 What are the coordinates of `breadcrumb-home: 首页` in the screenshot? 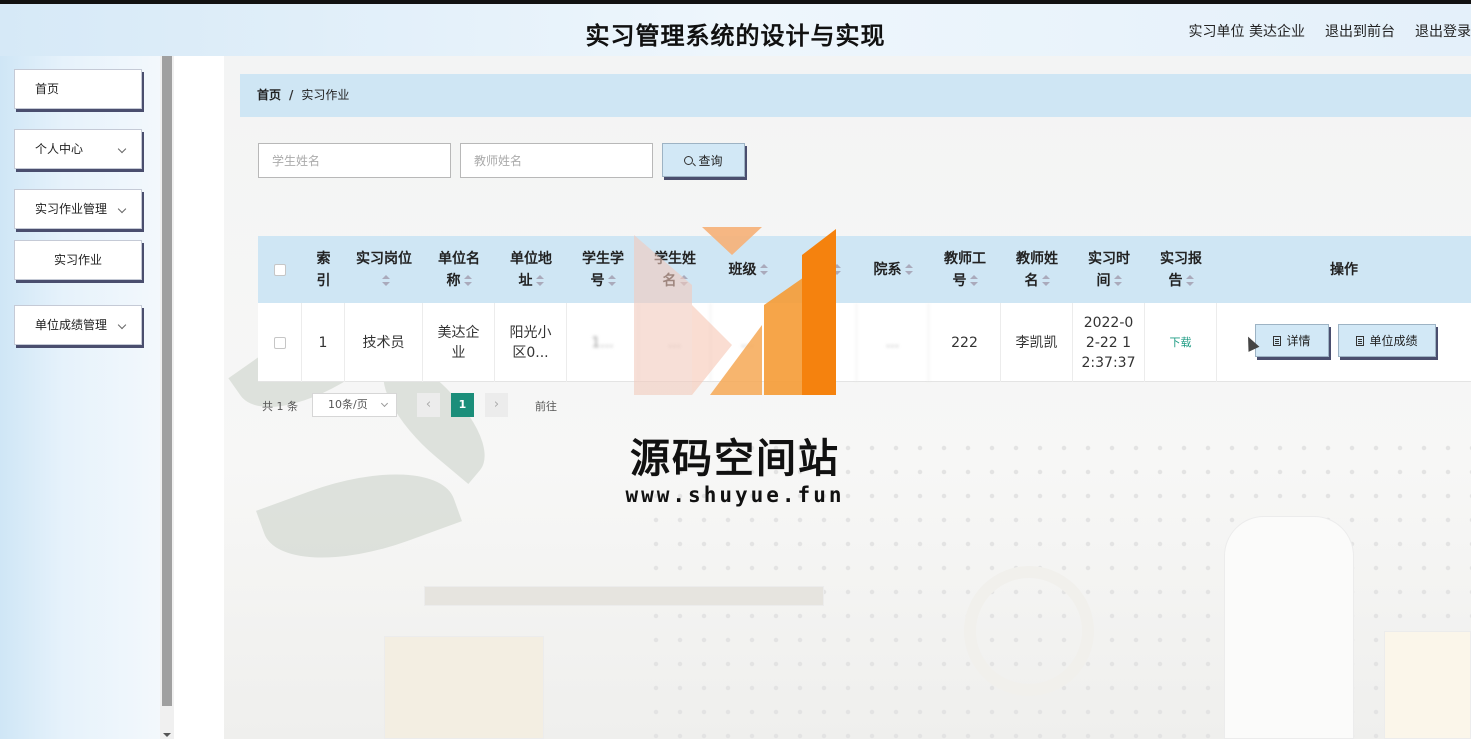 It's located at (269, 95).